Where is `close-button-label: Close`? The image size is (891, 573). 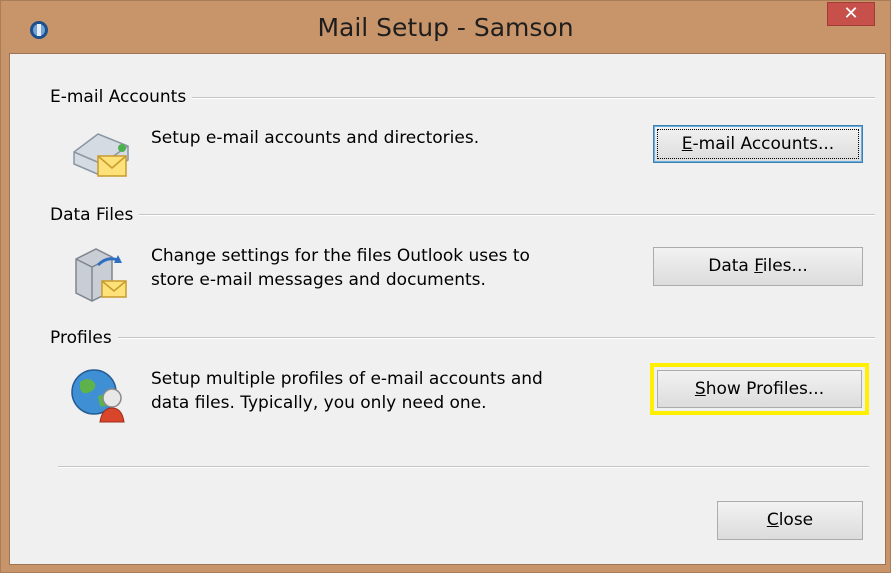 close-button-label: Close is located at coordinates (790, 520).